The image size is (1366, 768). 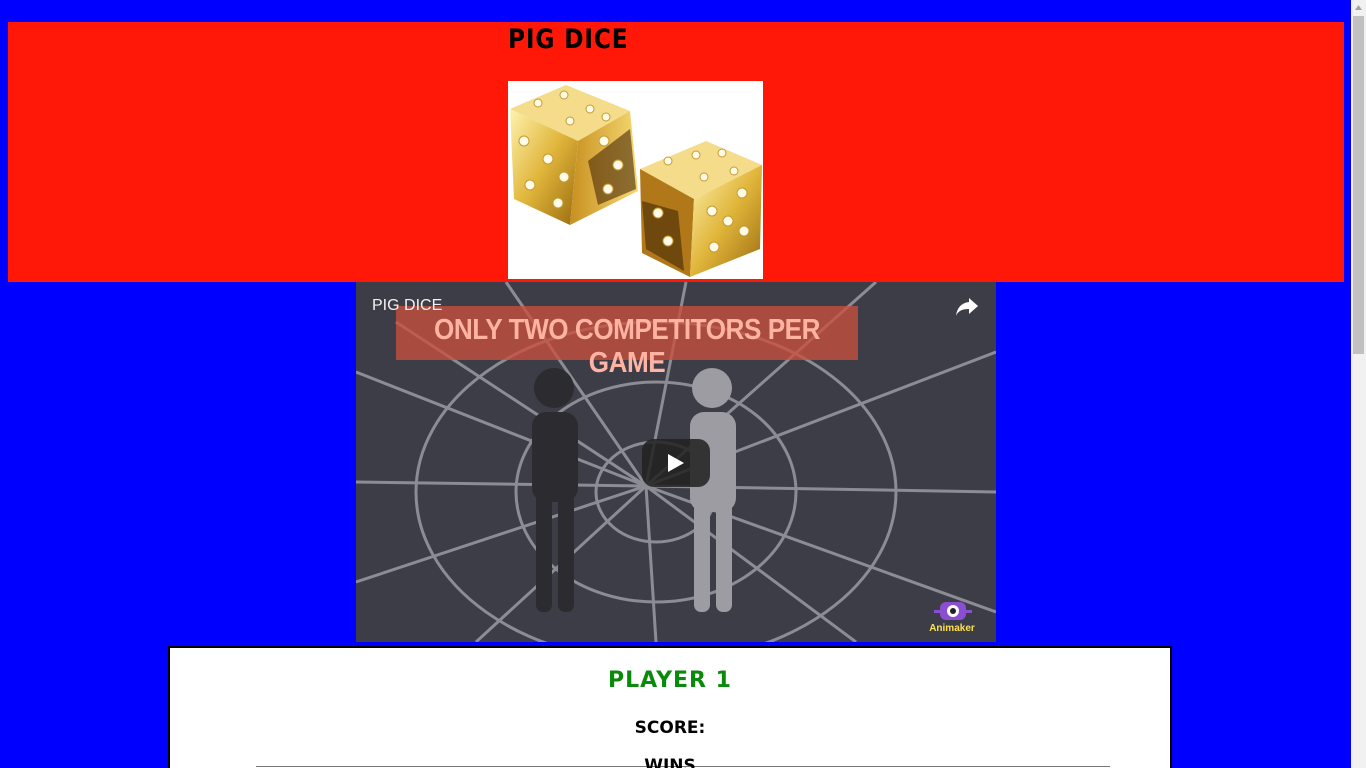 I want to click on play-icon, so click(x=676, y=463).